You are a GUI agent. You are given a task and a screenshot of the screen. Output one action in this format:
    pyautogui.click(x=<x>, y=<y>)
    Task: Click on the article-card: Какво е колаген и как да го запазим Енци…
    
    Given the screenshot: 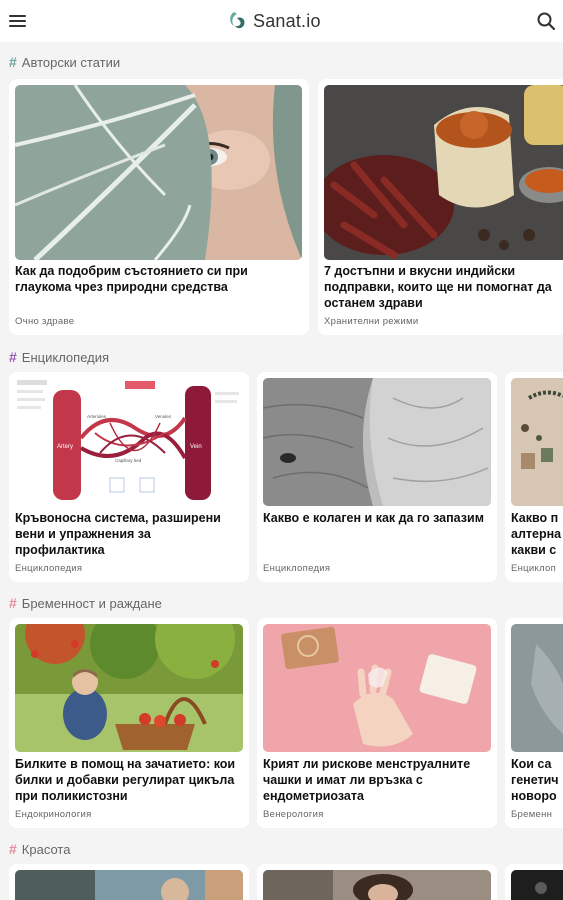 What is the action you would take?
    pyautogui.click(x=377, y=477)
    